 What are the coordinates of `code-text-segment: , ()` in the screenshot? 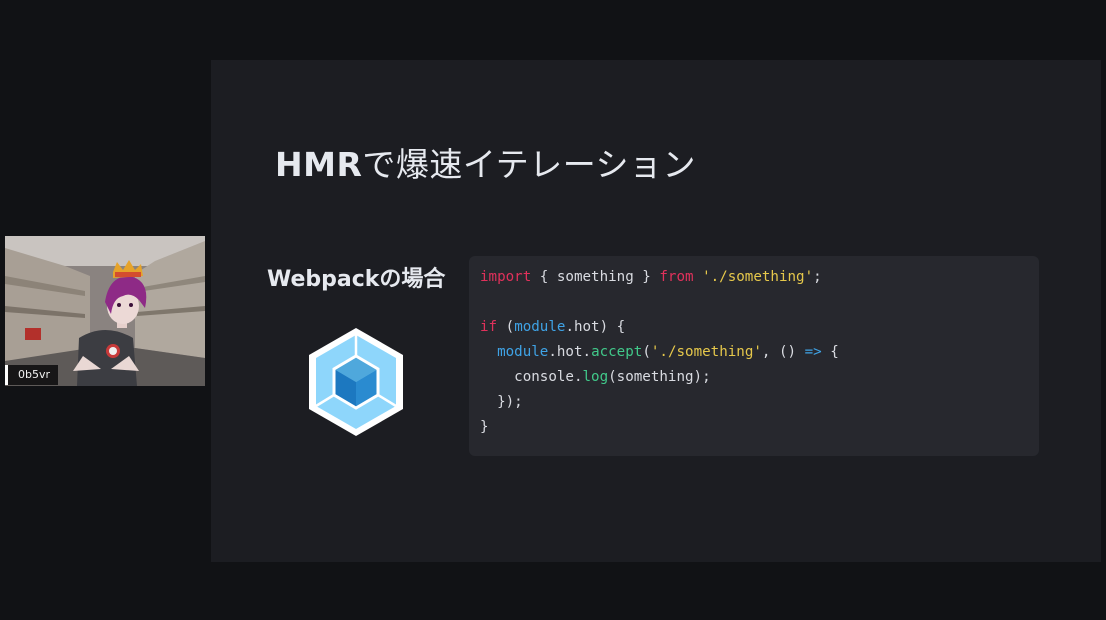 It's located at (783, 352).